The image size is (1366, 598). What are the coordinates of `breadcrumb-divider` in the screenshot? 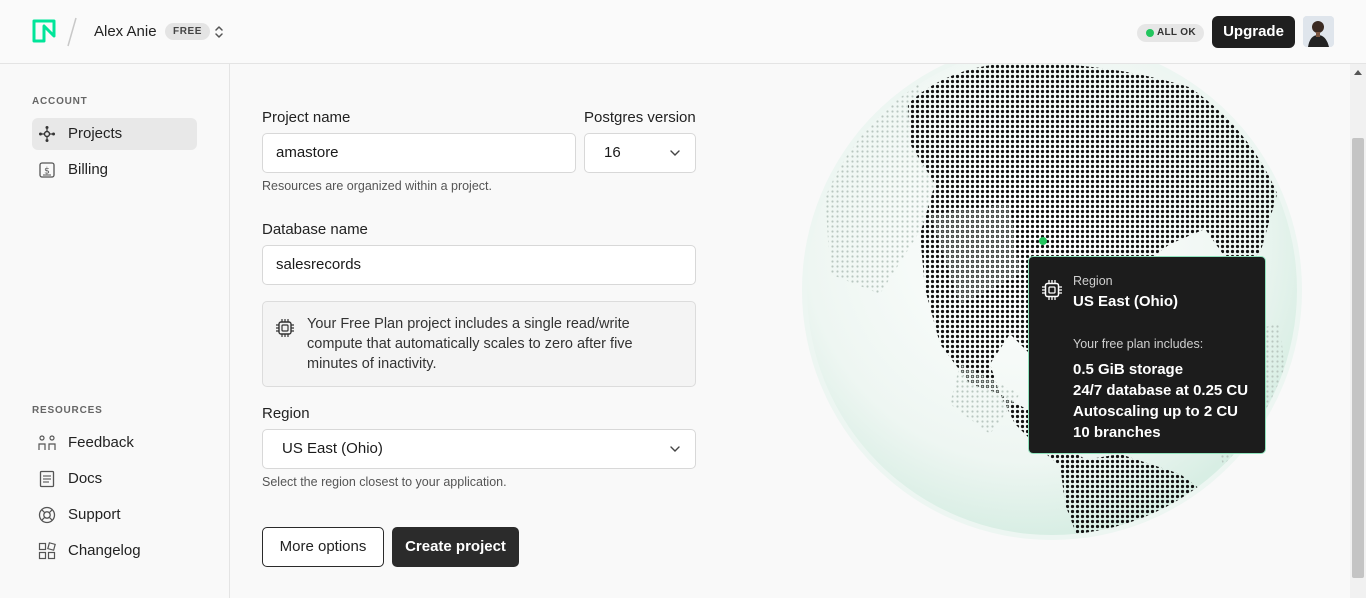 It's located at (72, 32).